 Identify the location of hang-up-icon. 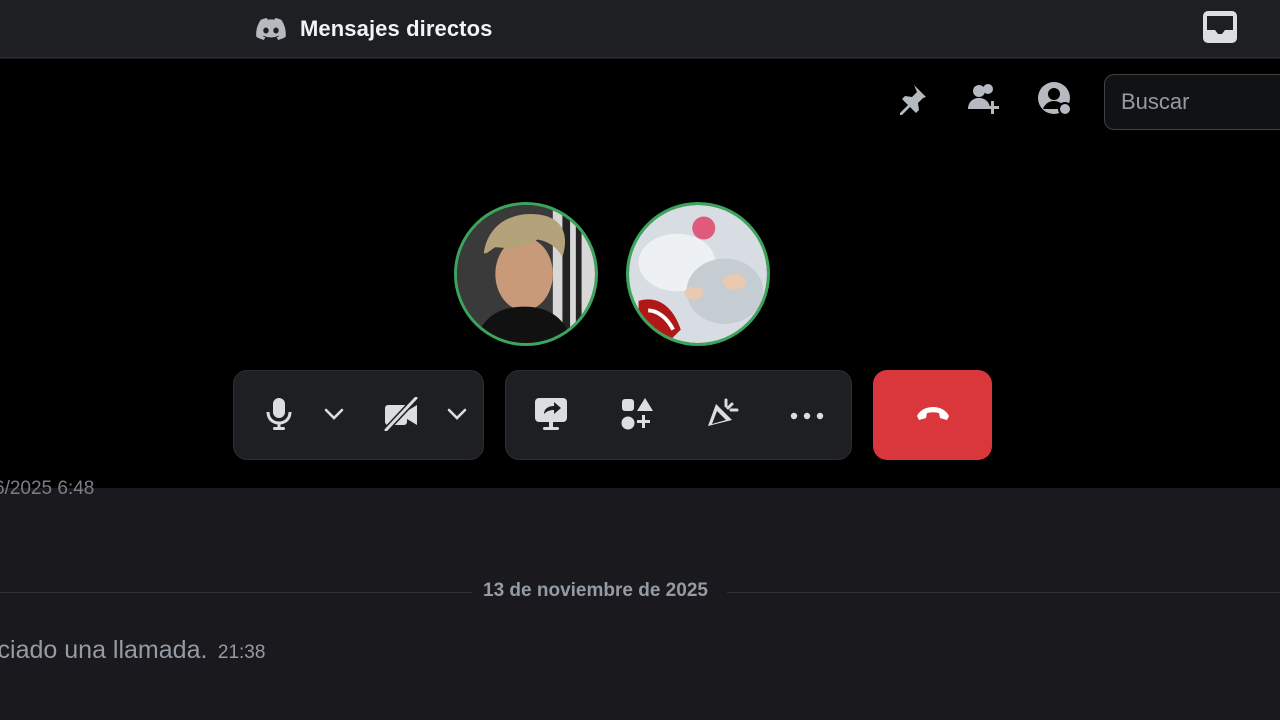
(933, 415).